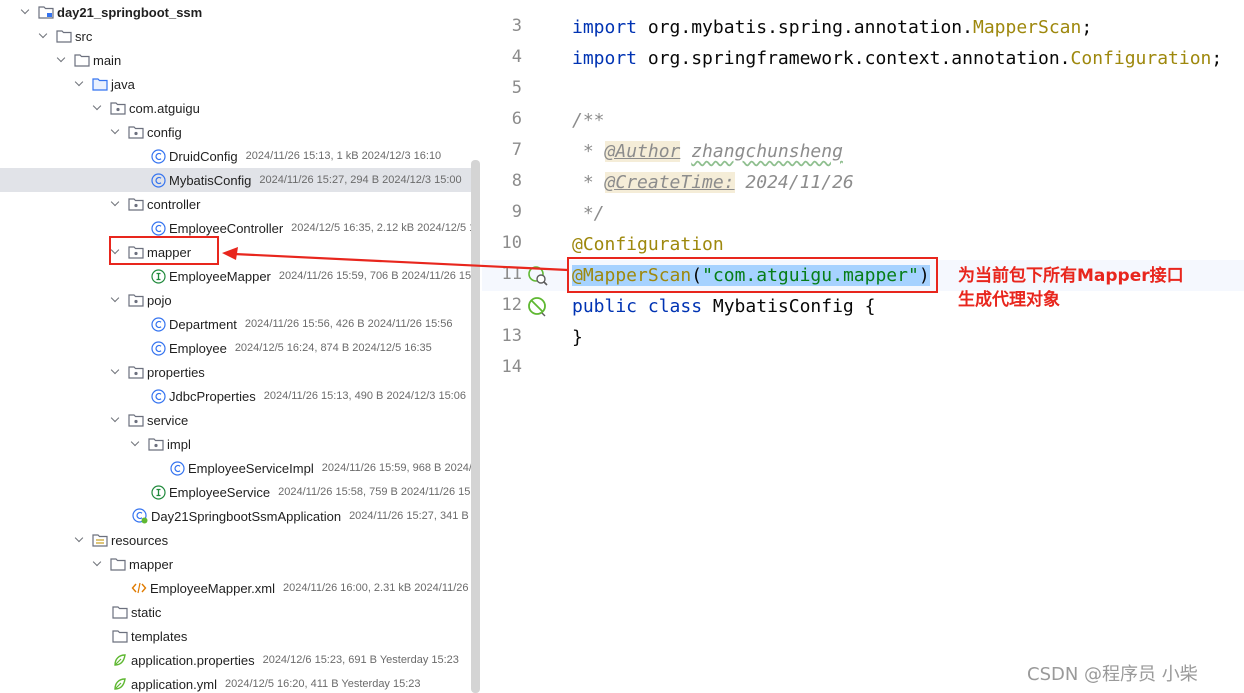 The height and width of the screenshot is (693, 1244). What do you see at coordinates (226, 228) in the screenshot?
I see `tree-item-label: EmployeeController` at bounding box center [226, 228].